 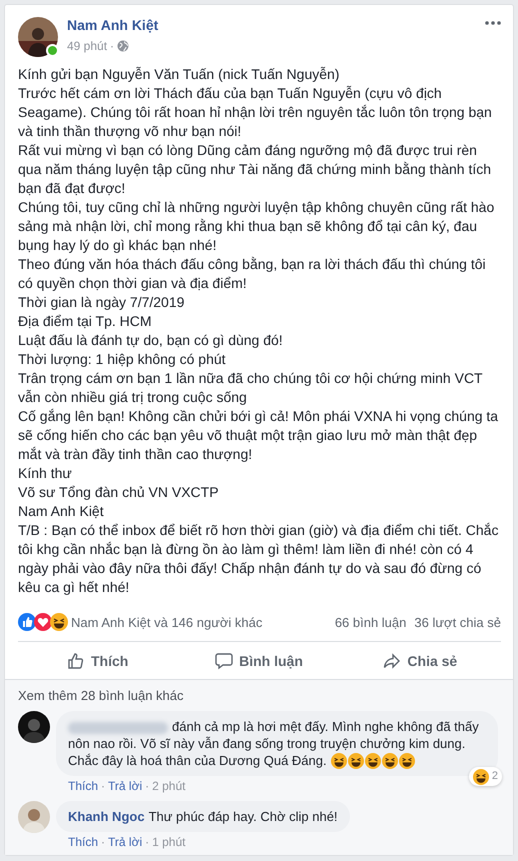 I want to click on share-button: Chia sẻ, so click(x=420, y=660).